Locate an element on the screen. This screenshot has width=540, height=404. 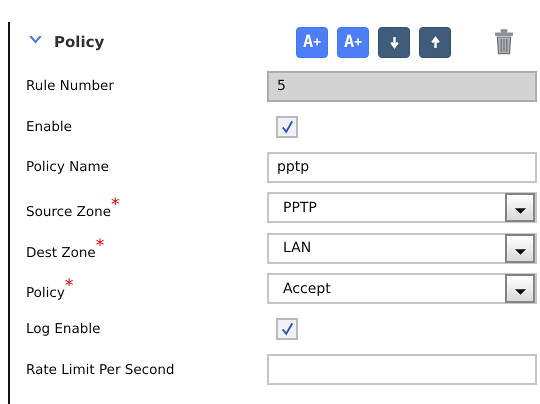
up-arrow-icon is located at coordinates (435, 42).